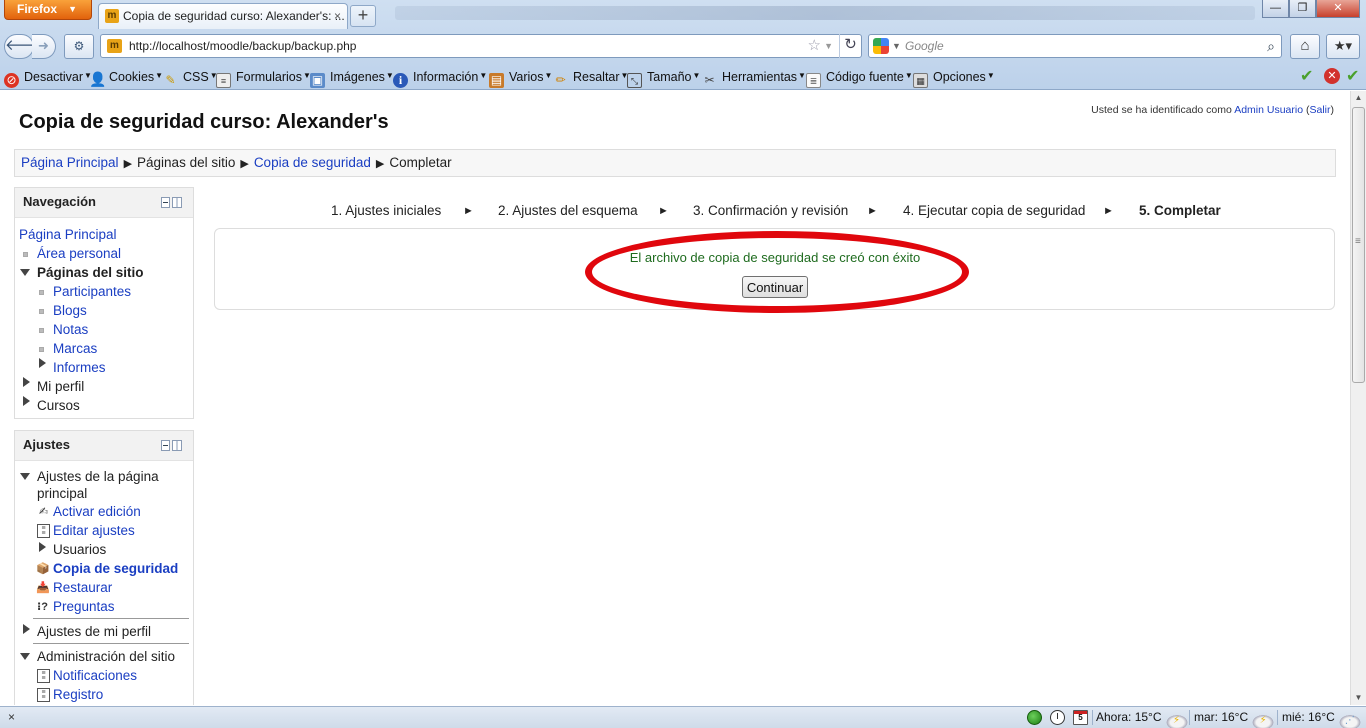  Describe the element at coordinates (1075, 46) in the screenshot. I see `search-bar: ▼ Google ⌕` at that location.